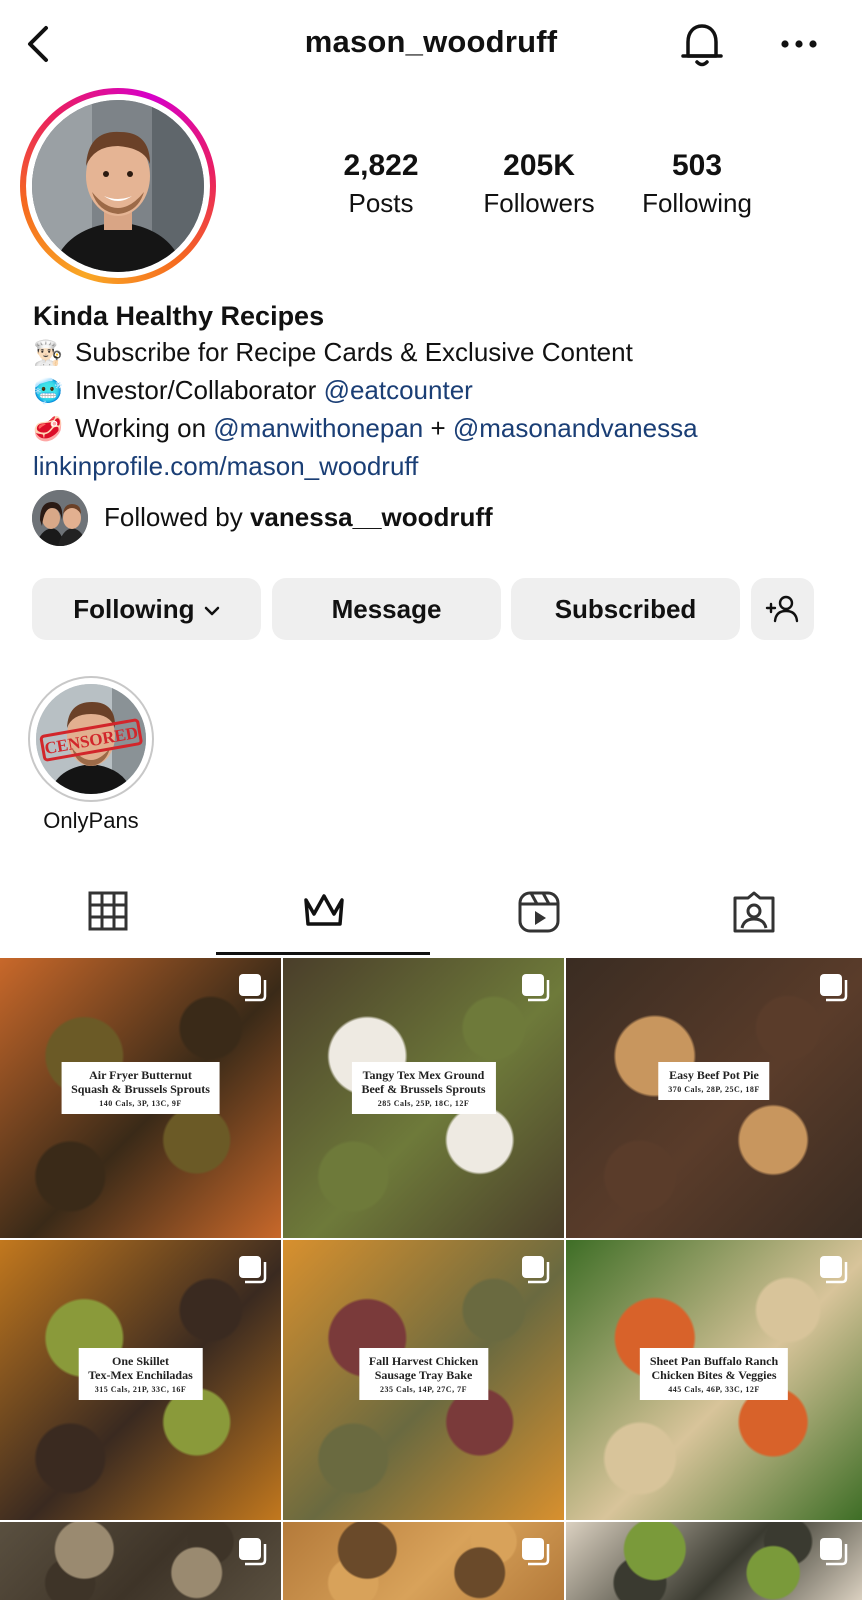 This screenshot has width=862, height=1600. I want to click on recipe-title: Tex-Mex Enchiladas, so click(140, 1375).